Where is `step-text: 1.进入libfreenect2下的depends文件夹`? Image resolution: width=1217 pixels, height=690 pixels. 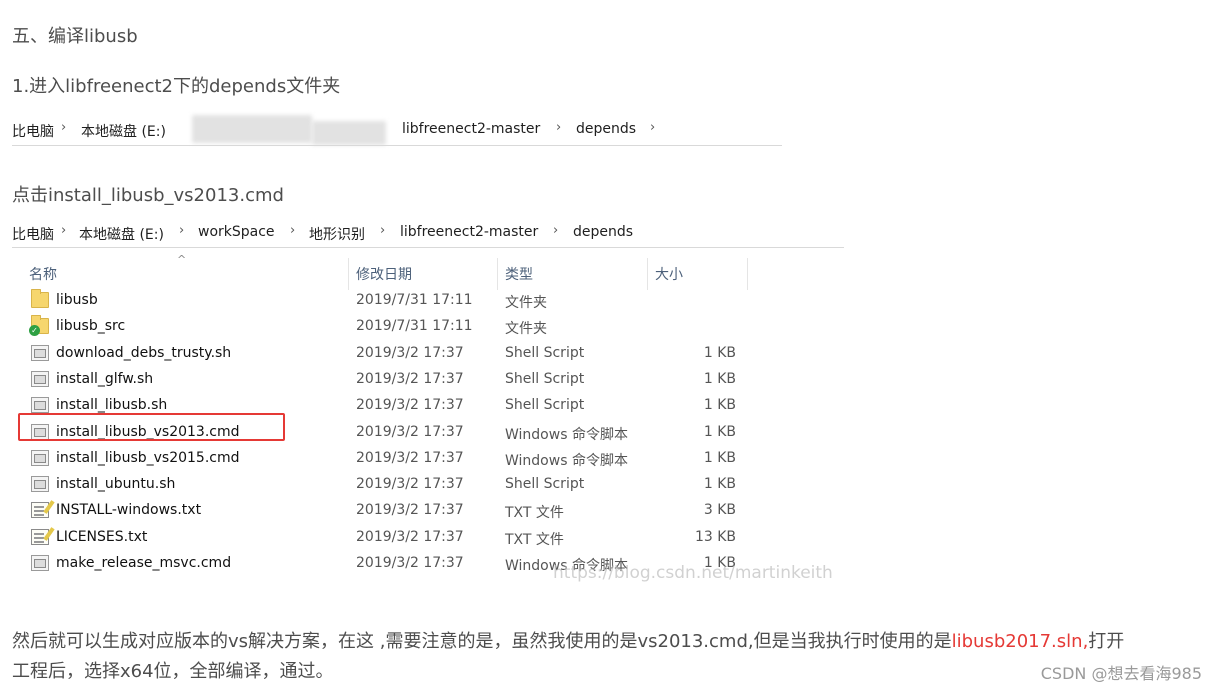
step-text: 1.进入libfreenect2下的depends文件夹 is located at coordinates (176, 86).